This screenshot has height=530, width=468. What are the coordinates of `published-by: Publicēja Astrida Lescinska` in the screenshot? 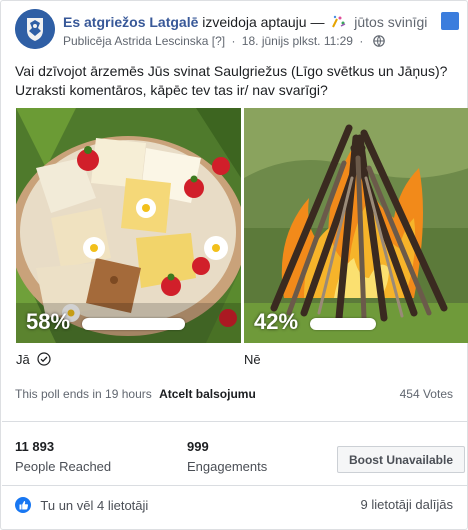 It's located at (135, 41).